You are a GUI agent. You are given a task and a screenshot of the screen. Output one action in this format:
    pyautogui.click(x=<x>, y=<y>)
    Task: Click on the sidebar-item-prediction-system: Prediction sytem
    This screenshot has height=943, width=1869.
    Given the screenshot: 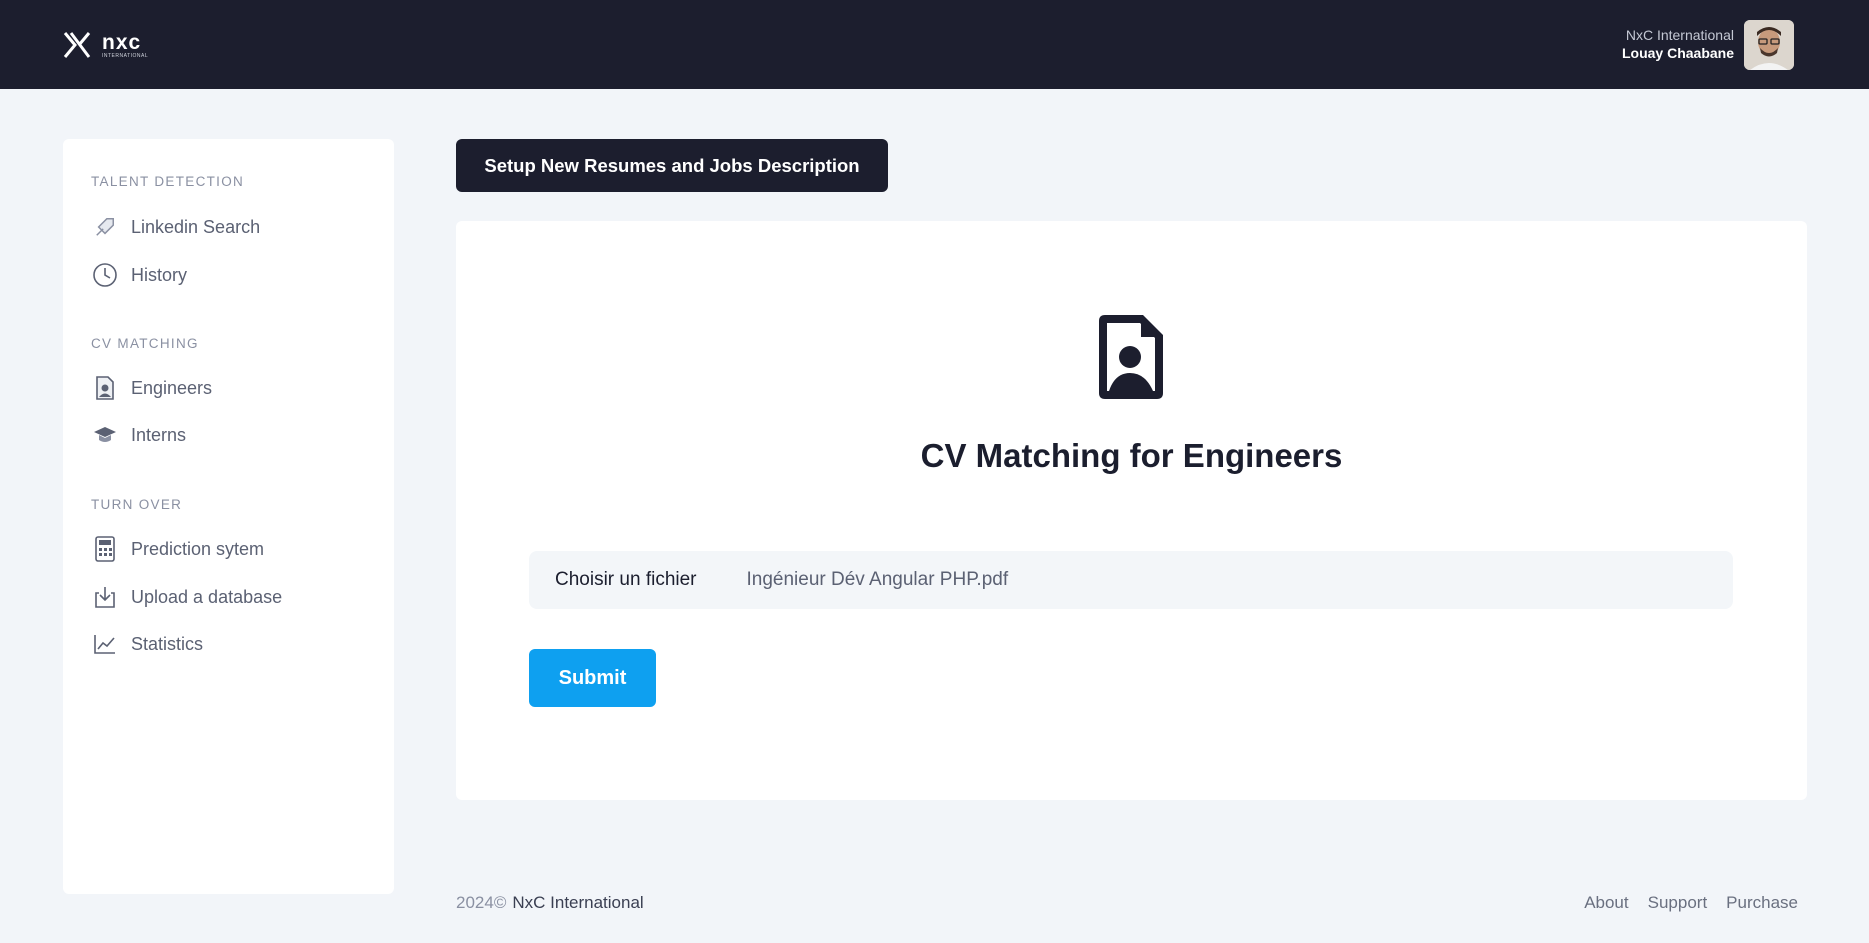 What is the action you would take?
    pyautogui.click(x=177, y=549)
    